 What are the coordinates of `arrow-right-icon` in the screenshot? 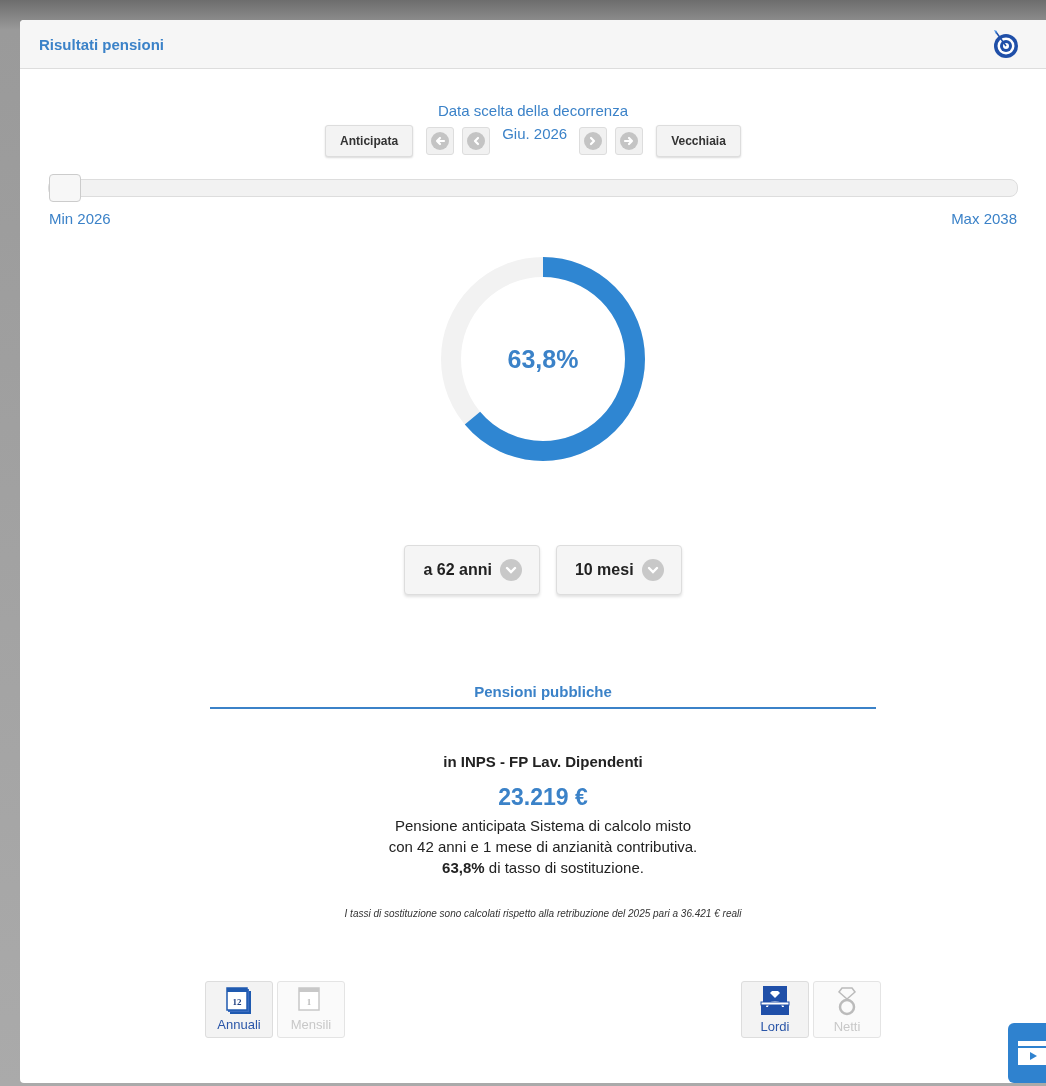 It's located at (629, 141).